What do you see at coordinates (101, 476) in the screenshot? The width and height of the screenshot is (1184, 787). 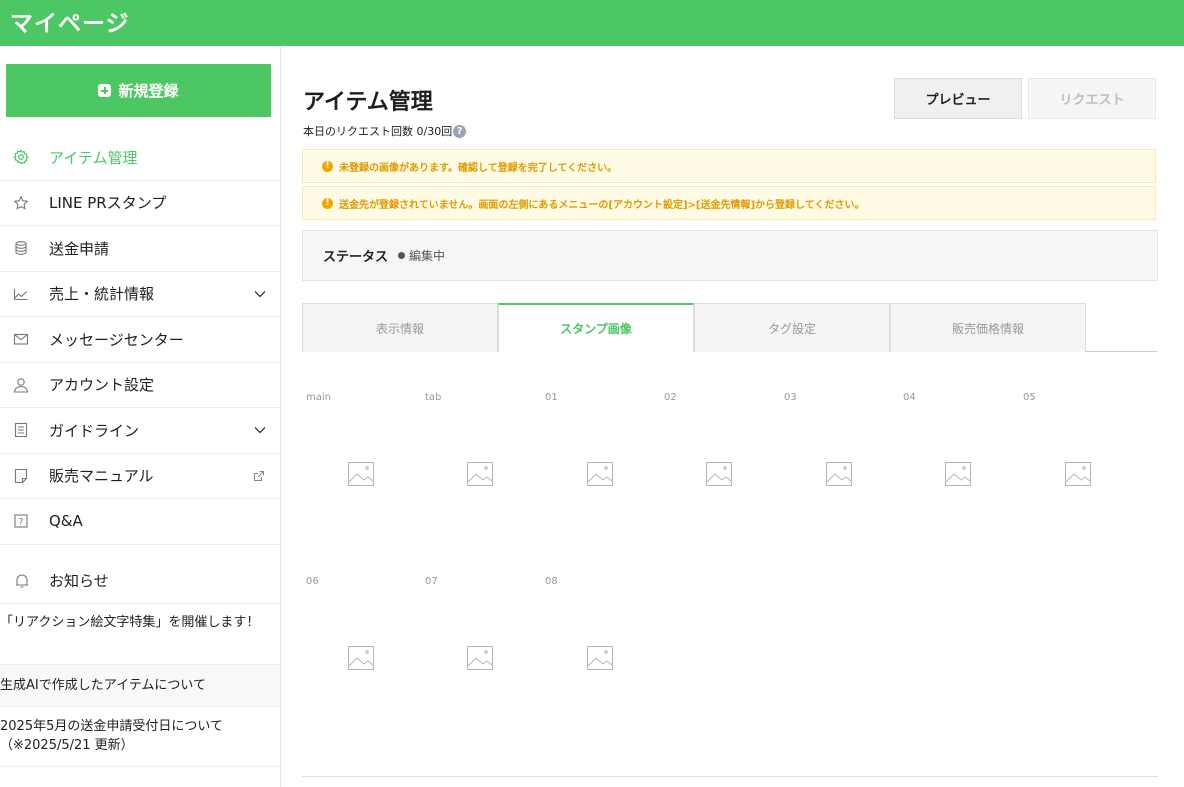 I see `sidebar-item-label: 販売マニュアル` at bounding box center [101, 476].